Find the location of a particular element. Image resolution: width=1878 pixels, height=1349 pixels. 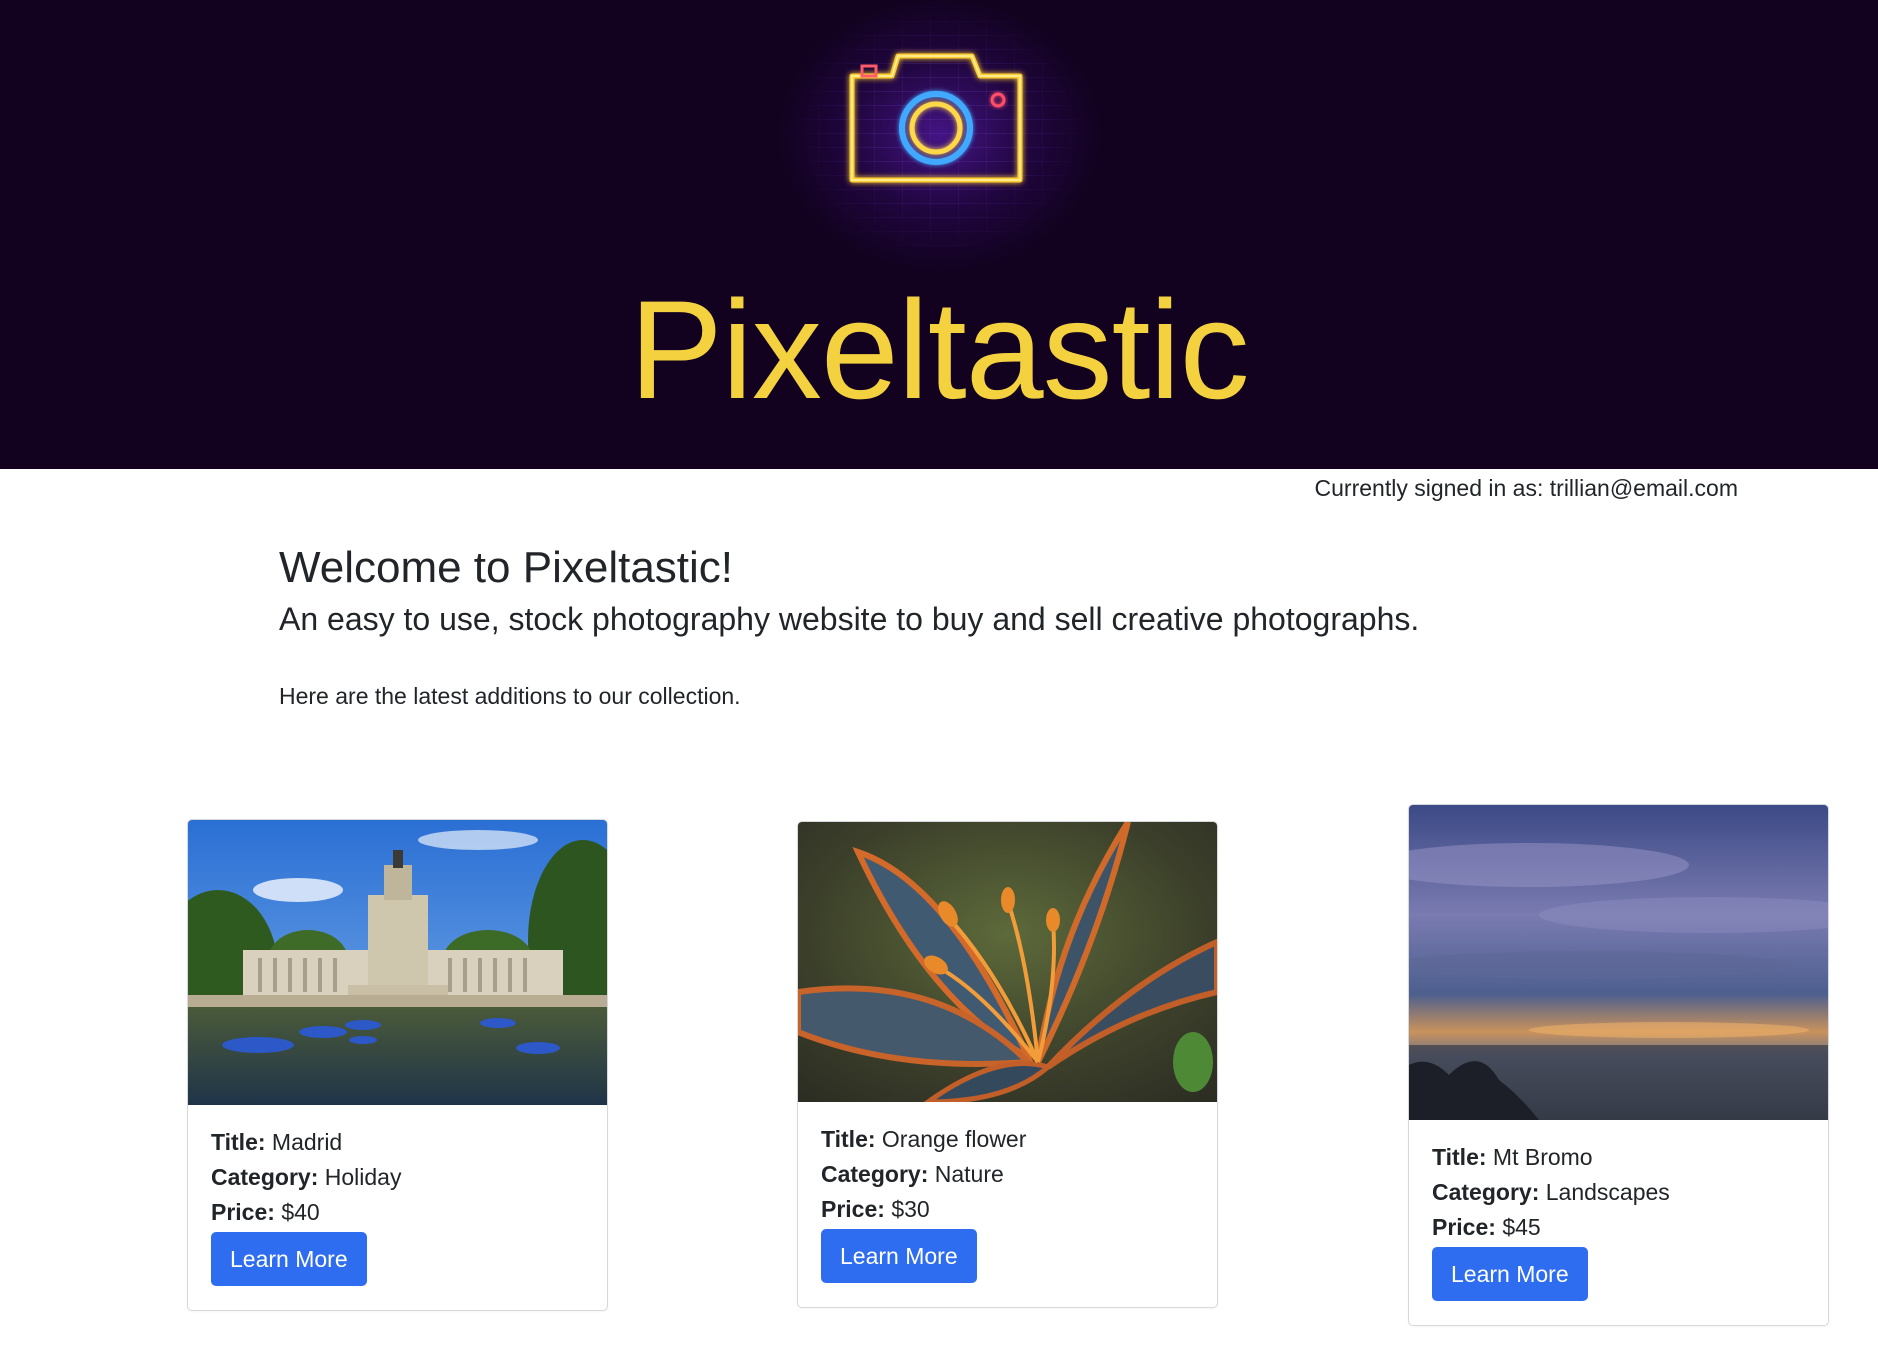

card-price-line: Price: $45 is located at coordinates (1618, 1227).